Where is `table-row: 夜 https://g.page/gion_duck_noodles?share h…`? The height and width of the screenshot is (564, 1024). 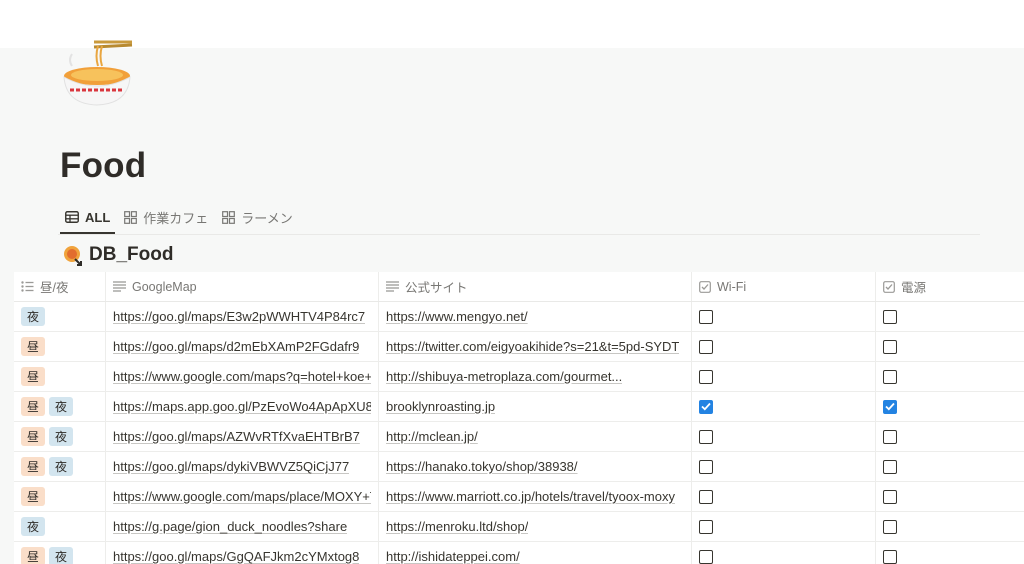
table-row: 夜 https://g.page/gion_duck_noodles?share h… is located at coordinates (519, 527).